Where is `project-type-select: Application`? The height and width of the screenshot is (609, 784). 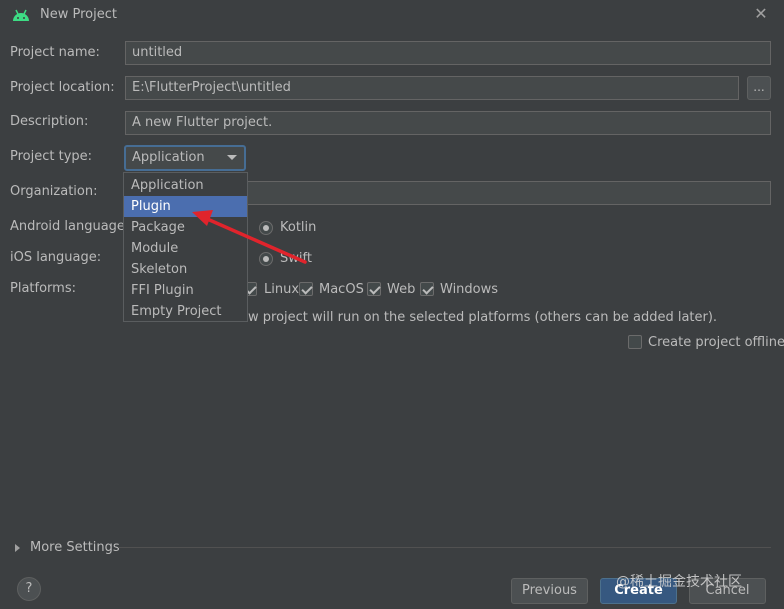 project-type-select: Application is located at coordinates (185, 158).